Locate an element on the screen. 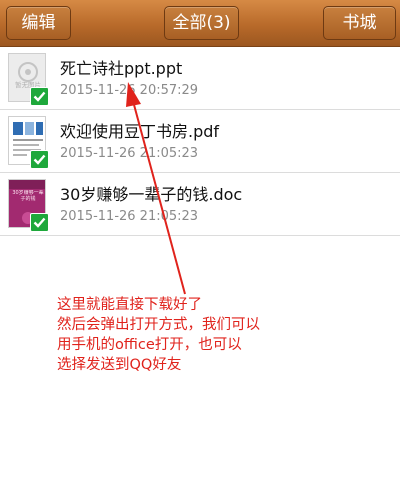 Image resolution: width=400 pixels, height=499 pixels. annotation-line: 这里就能直接下载好了 is located at coordinates (129, 305).